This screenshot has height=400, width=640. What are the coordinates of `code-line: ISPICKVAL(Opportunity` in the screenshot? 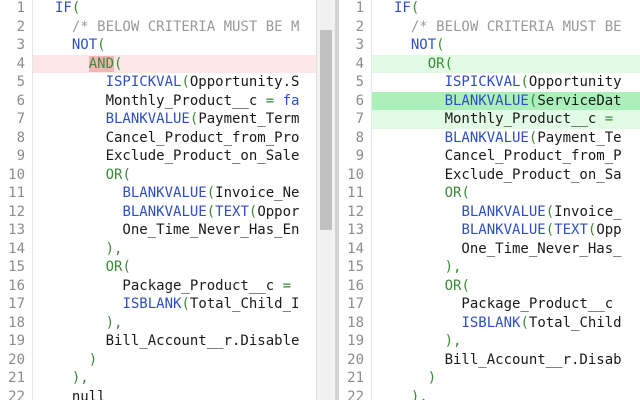 It's located at (506, 82).